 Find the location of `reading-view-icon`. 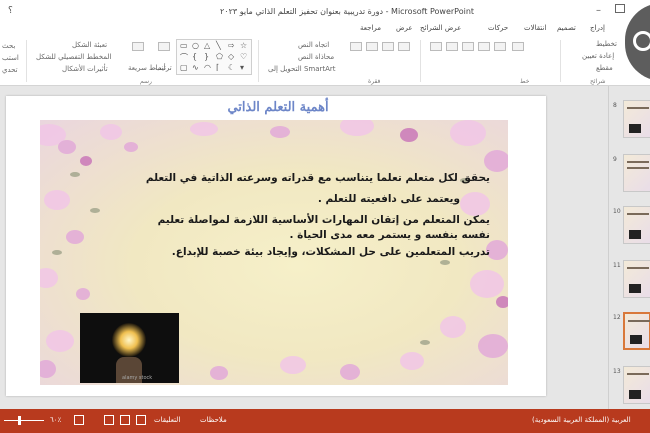

reading-view-icon is located at coordinates (109, 420).